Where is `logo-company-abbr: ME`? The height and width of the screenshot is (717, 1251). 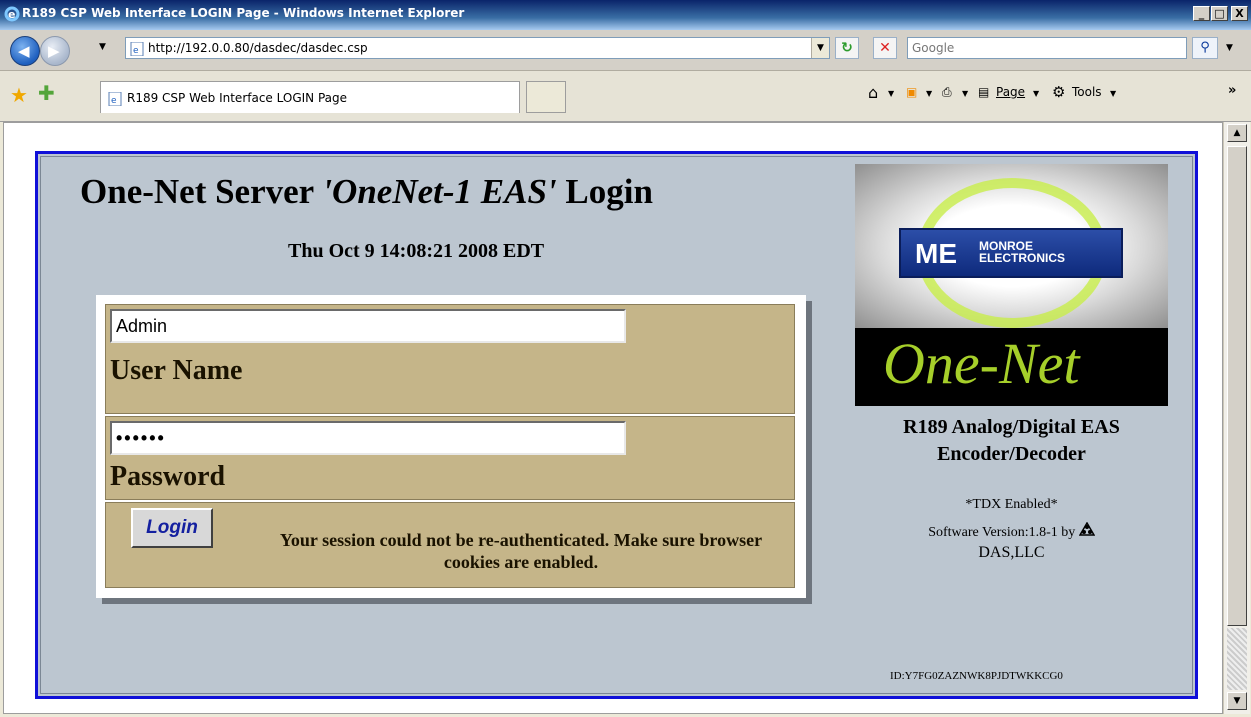
logo-company-abbr: ME is located at coordinates (936, 253).